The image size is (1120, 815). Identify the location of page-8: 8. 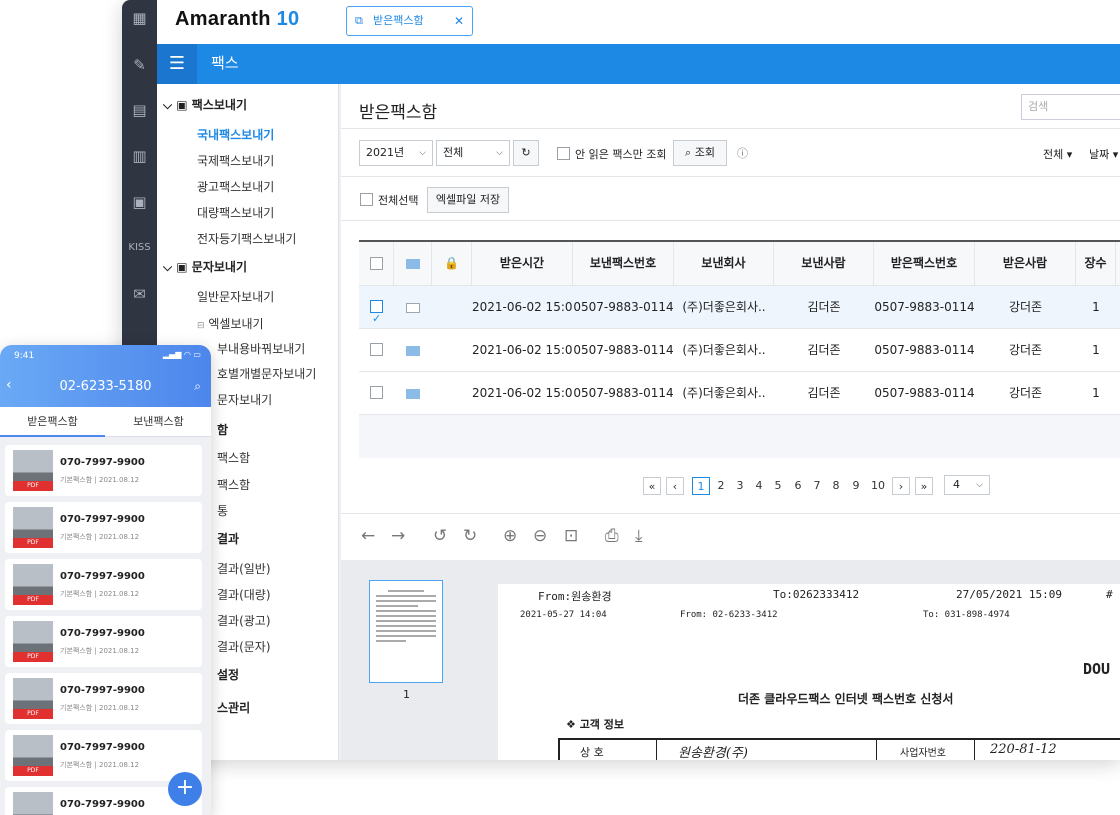
(836, 486).